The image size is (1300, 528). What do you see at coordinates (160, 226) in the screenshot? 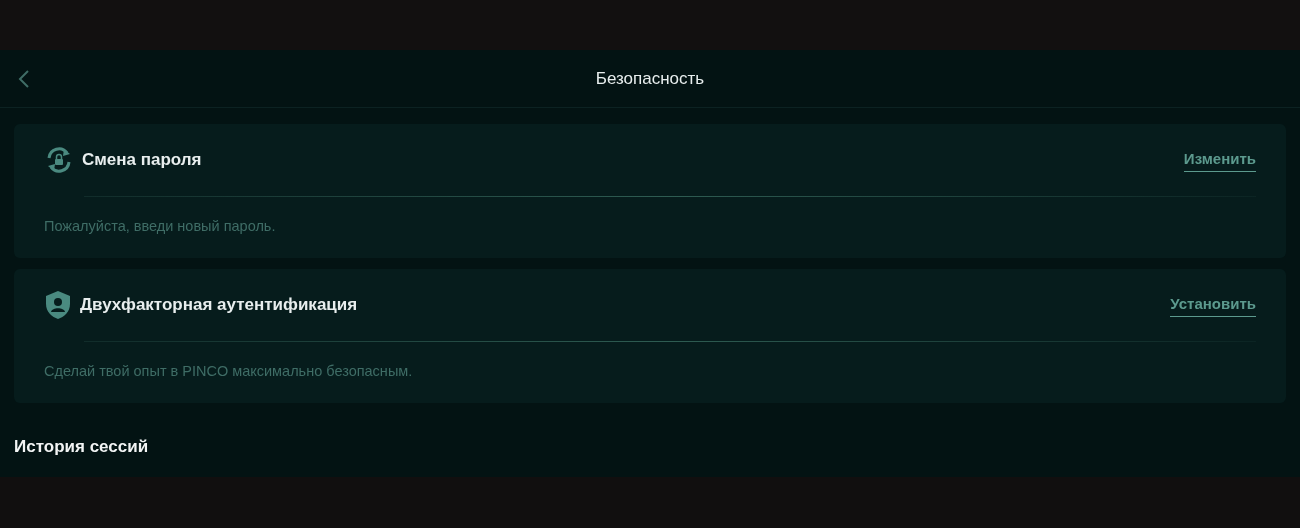
I see `card-description: Пожалуйста, введи новый пароль.` at bounding box center [160, 226].